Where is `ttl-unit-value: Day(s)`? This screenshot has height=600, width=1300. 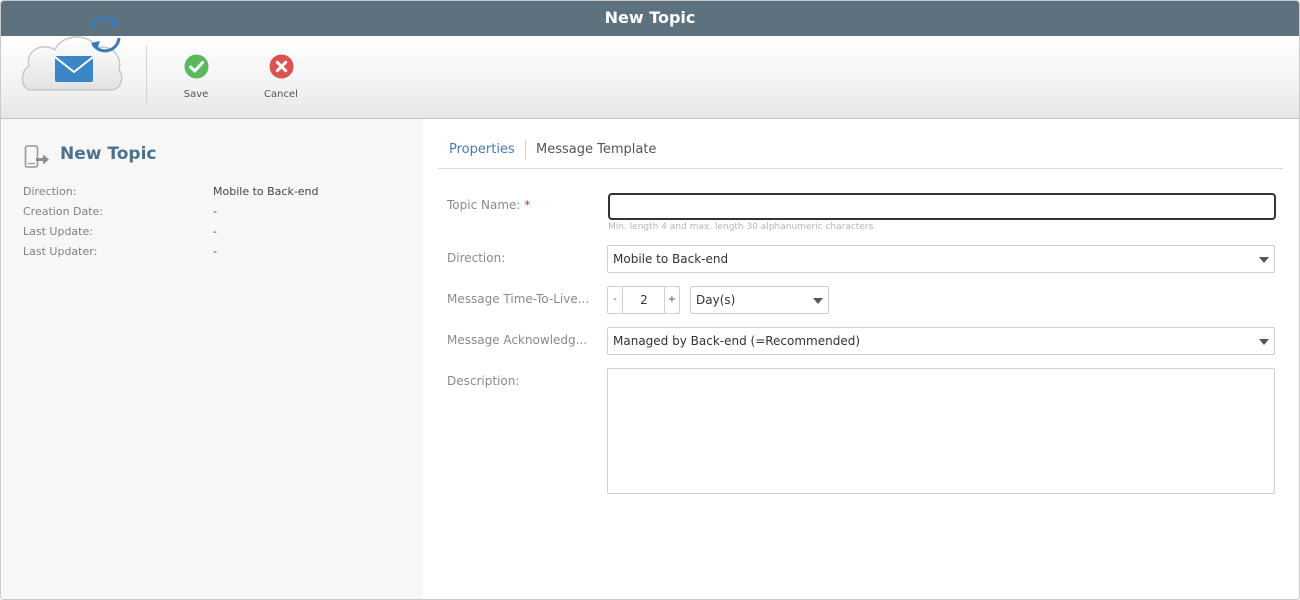 ttl-unit-value: Day(s) is located at coordinates (716, 300).